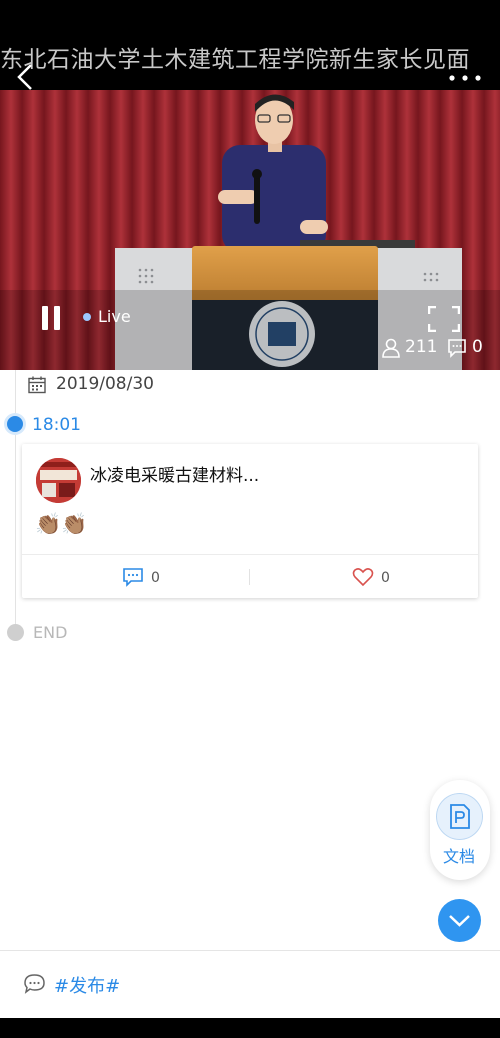 Image resolution: width=500 pixels, height=1038 pixels. What do you see at coordinates (58, 480) in the screenshot?
I see `avatar` at bounding box center [58, 480].